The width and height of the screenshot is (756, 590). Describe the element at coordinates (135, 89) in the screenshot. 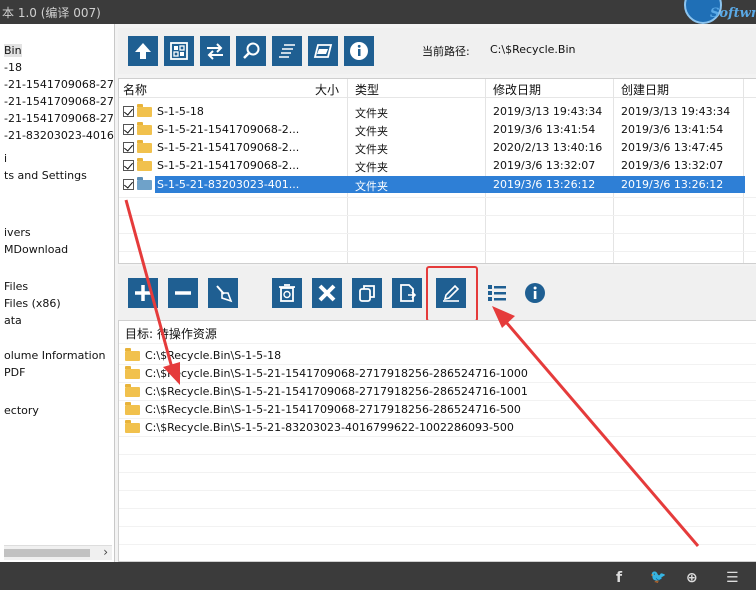

I see `column-name: 名称` at that location.